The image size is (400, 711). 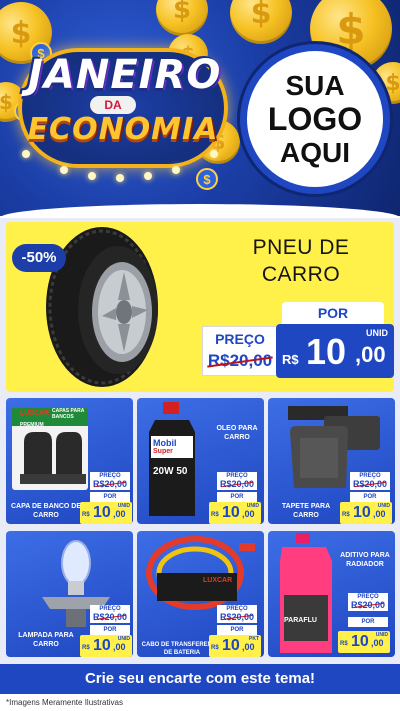 I want to click on jumper-cable-icon, so click(x=200, y=573).